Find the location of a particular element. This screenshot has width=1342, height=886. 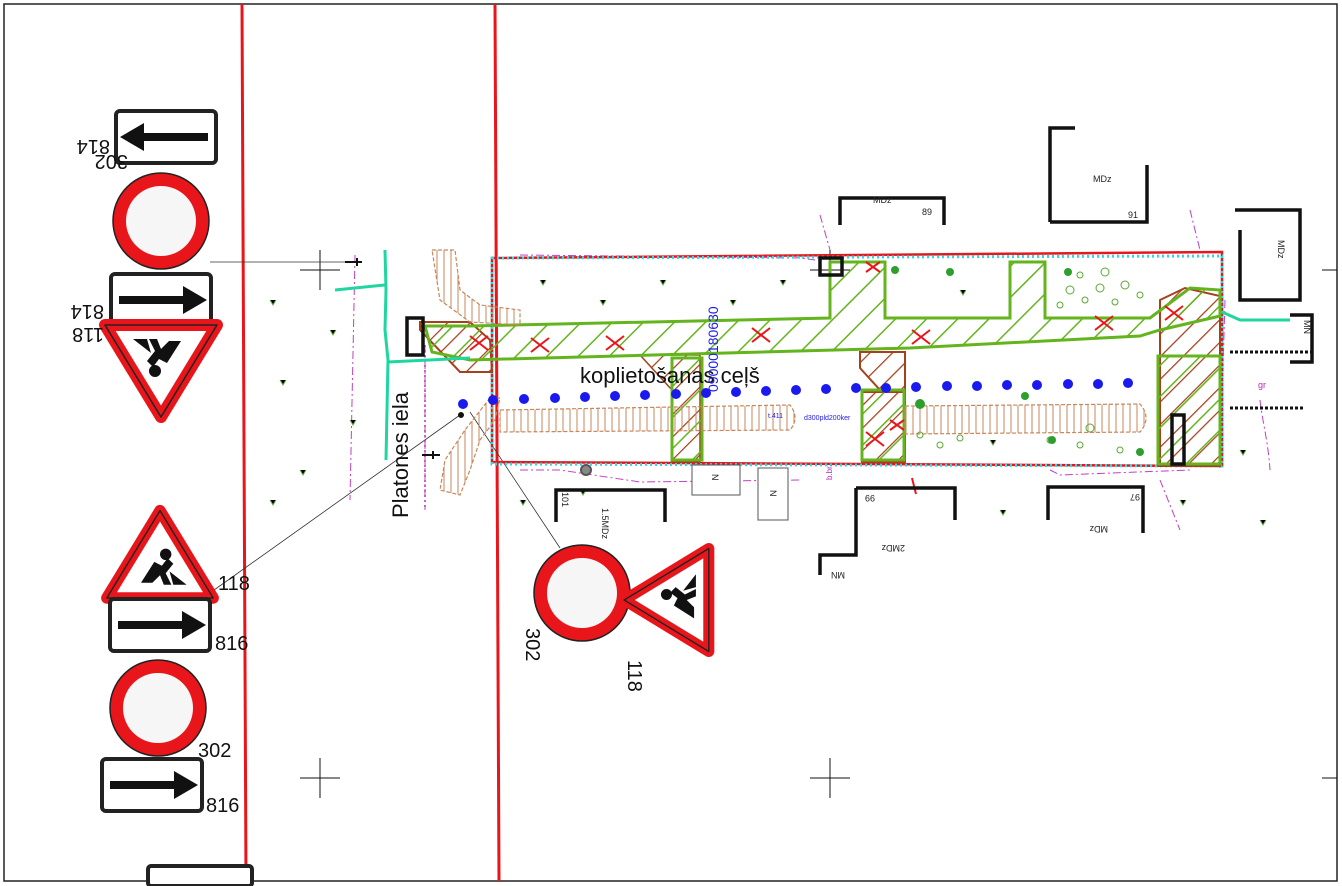

sign-group-bottom: 118 816 302 816 is located at coordinates (178, 698).